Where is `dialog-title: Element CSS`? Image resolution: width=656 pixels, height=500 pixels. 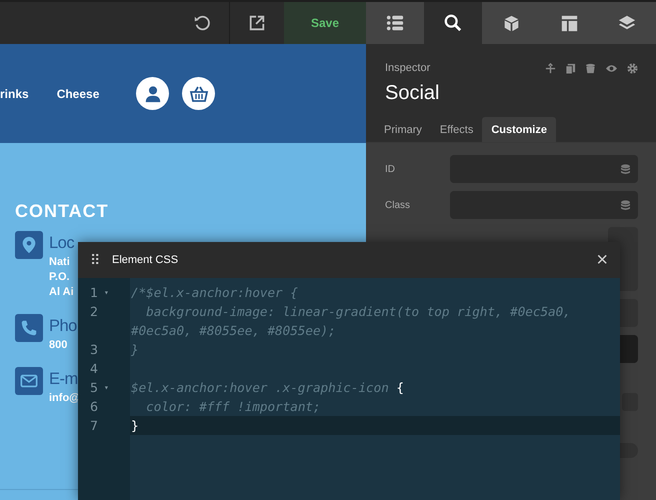
dialog-title: Element CSS is located at coordinates (146, 260).